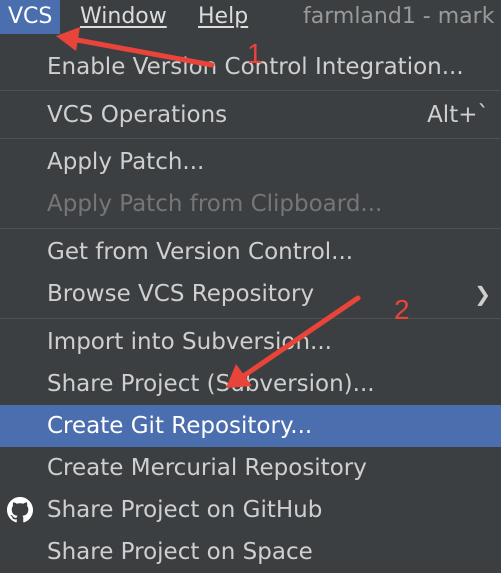  I want to click on menu-item-share-space: Share Project on Space, so click(250, 552).